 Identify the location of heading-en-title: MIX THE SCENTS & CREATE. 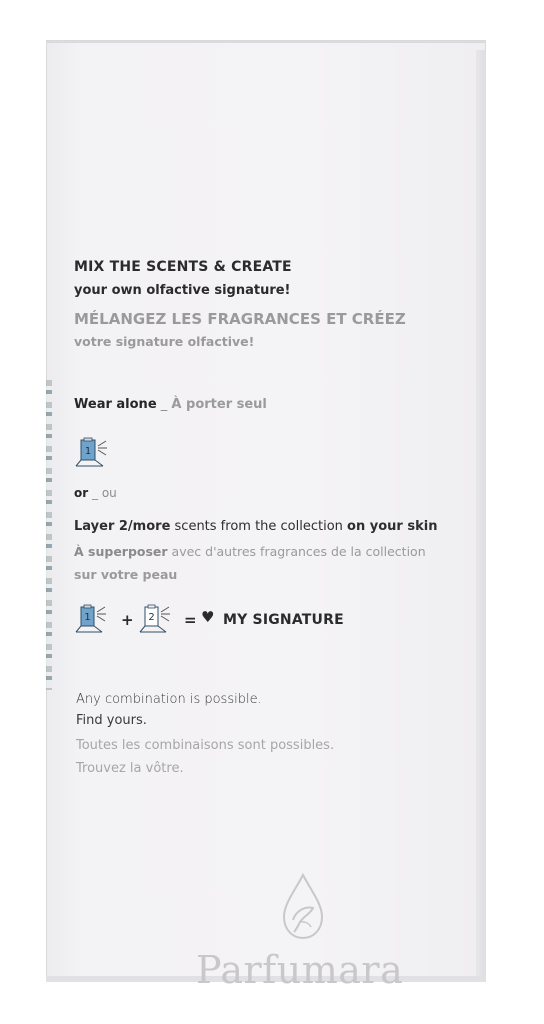
(183, 267).